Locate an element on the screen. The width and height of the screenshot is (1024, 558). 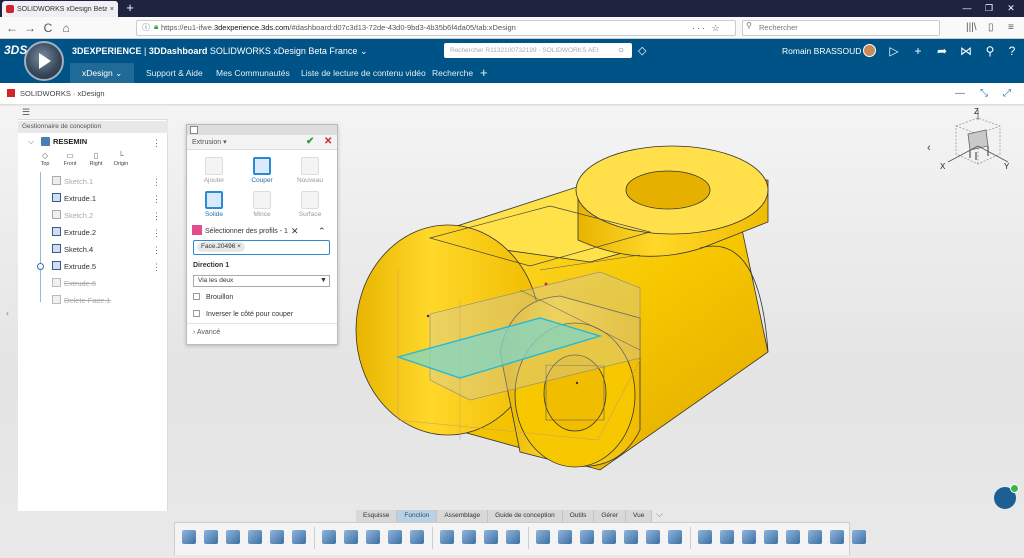
panel-drag-handle is located at coordinates (262, 130).